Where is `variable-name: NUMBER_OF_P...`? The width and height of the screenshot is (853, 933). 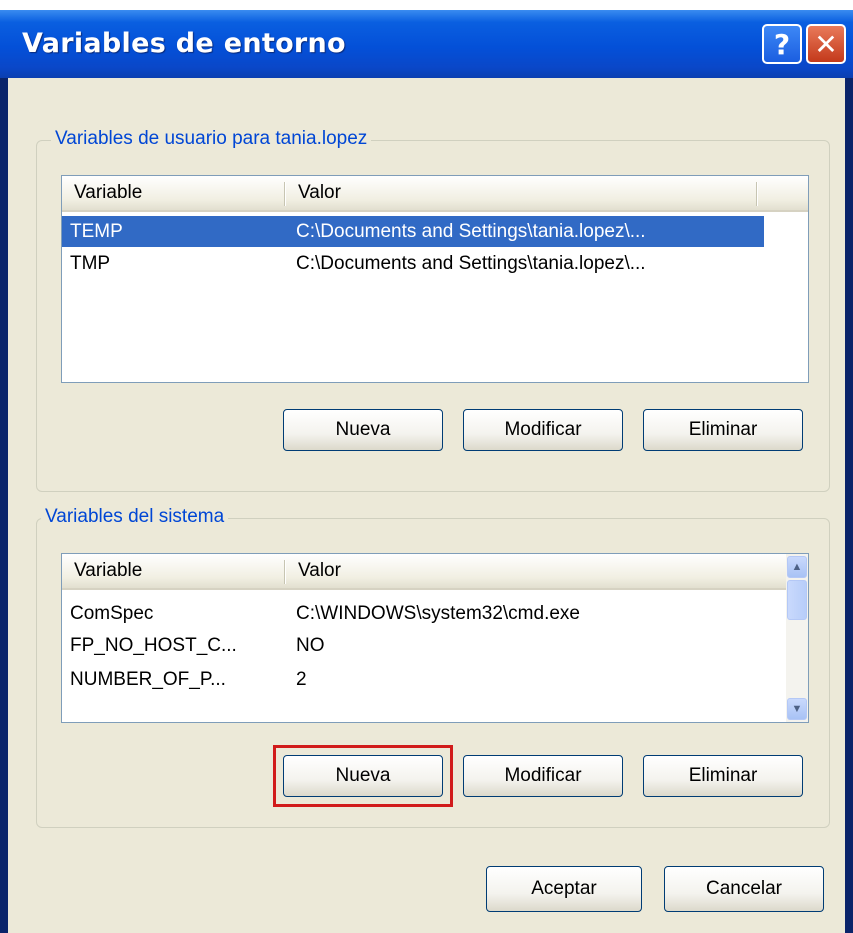
variable-name: NUMBER_OF_P... is located at coordinates (148, 679).